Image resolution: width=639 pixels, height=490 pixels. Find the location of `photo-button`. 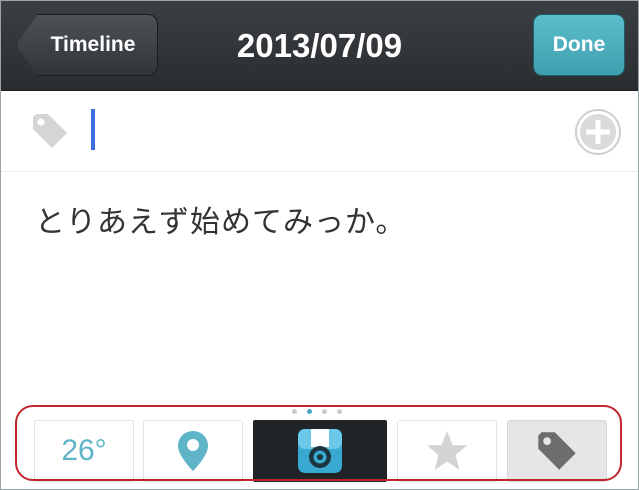

photo-button is located at coordinates (320, 451).